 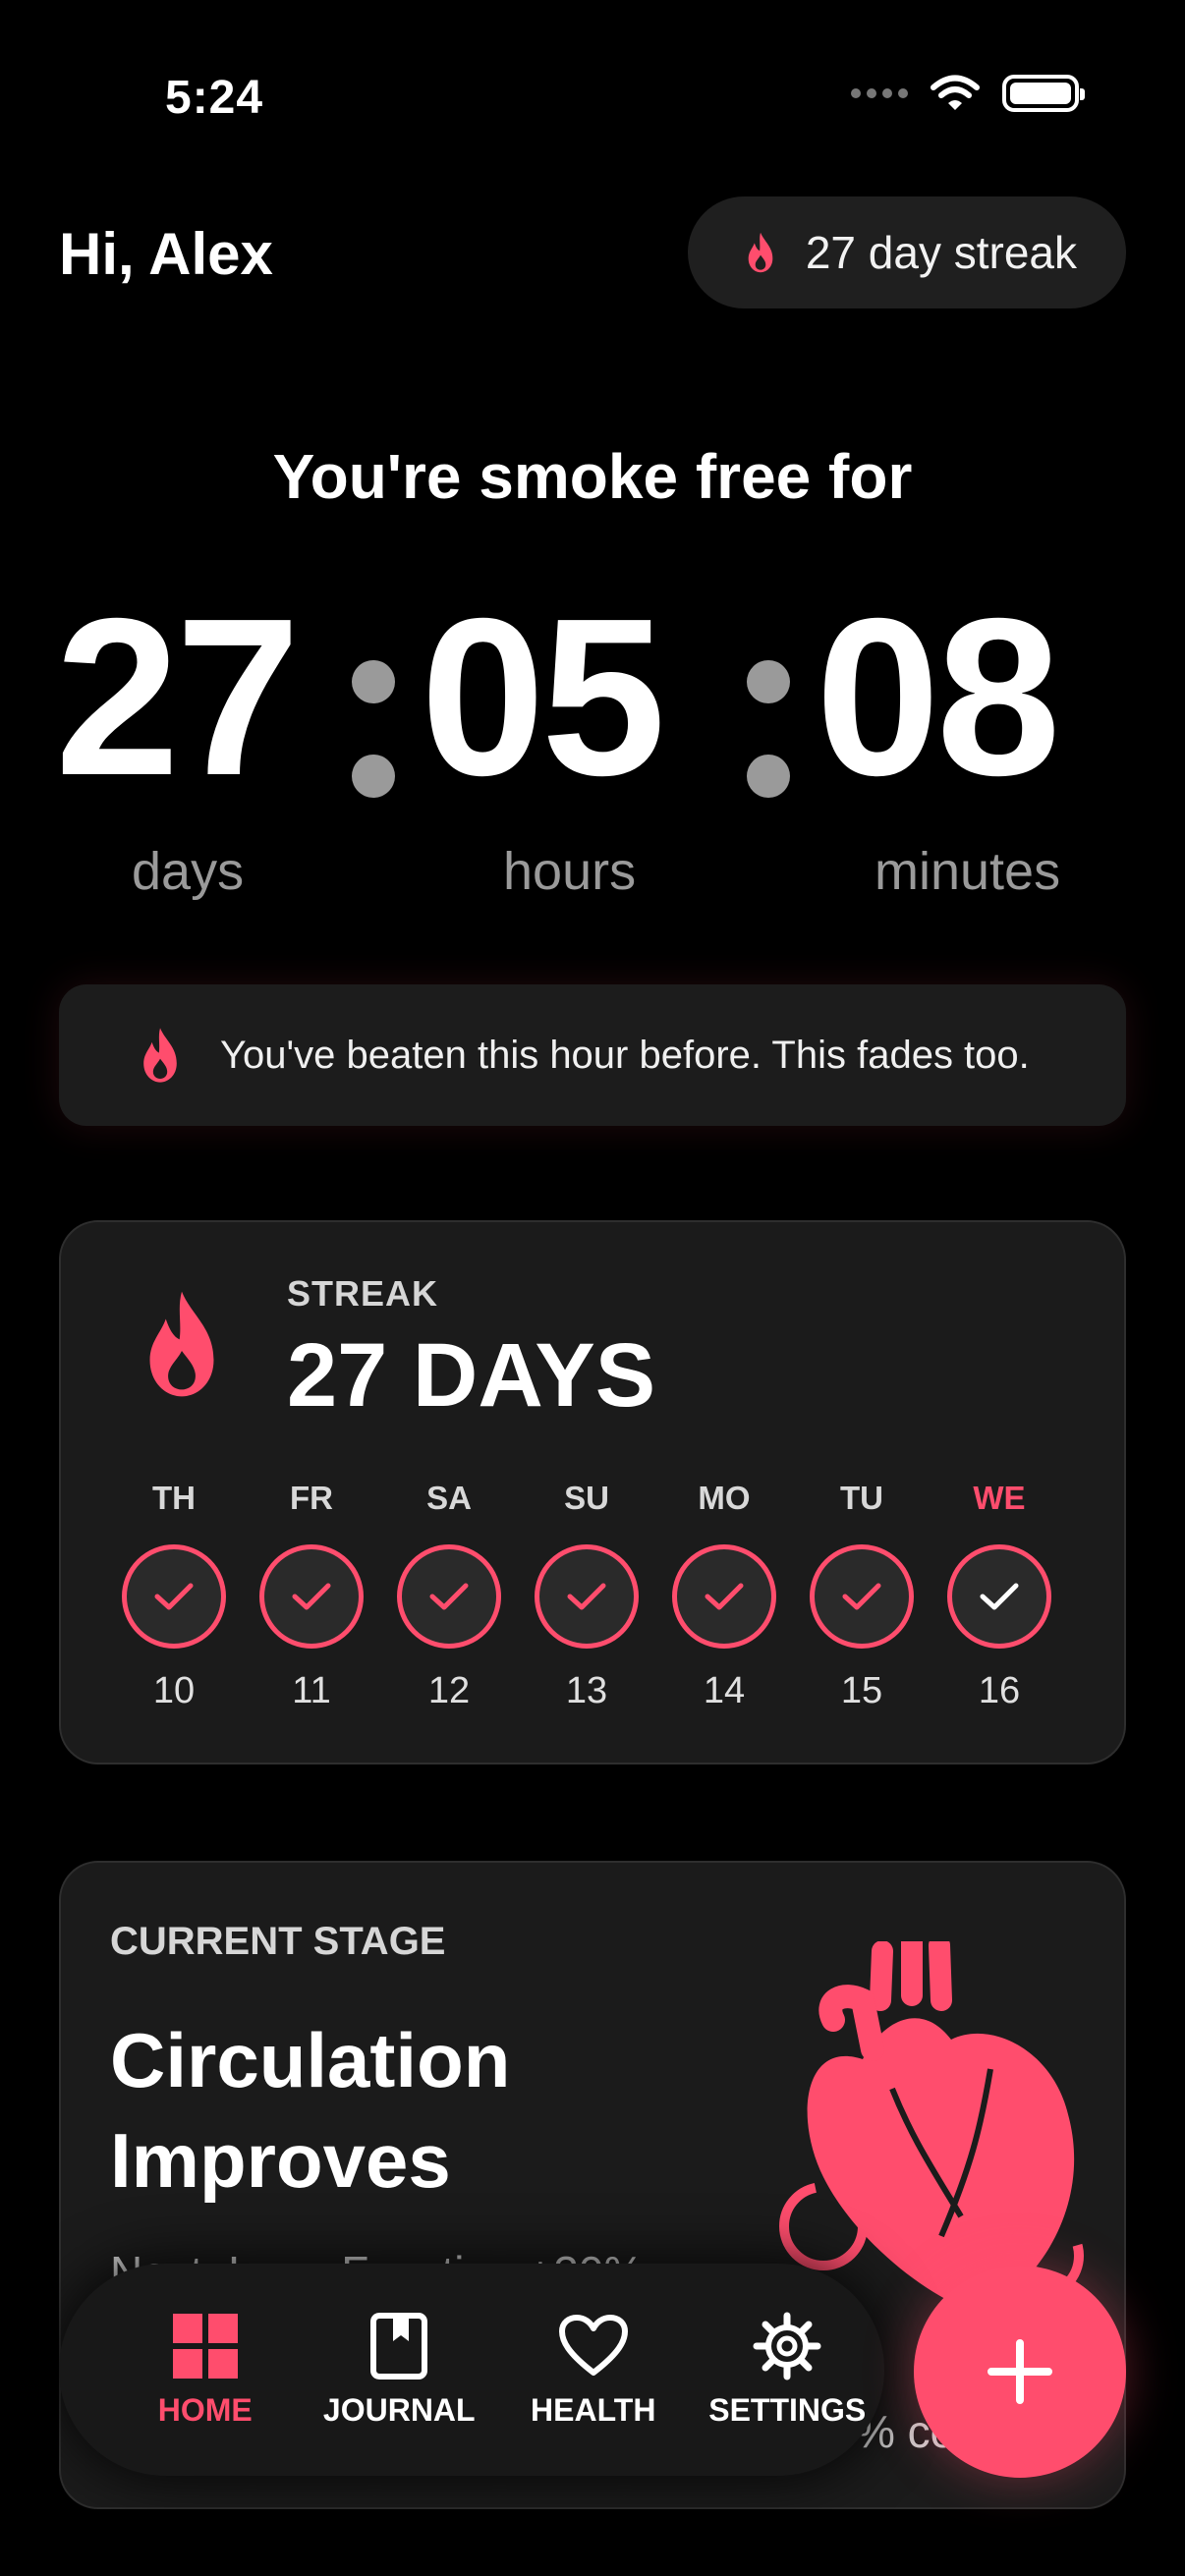 I want to click on day-wednesday-today: WE 16, so click(x=999, y=1596).